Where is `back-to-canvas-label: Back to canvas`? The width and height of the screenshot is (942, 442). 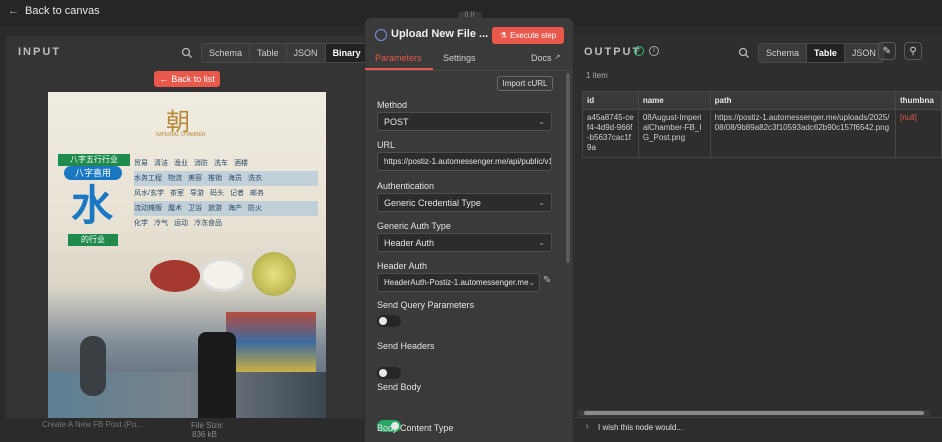
back-to-canvas-label: Back to canvas is located at coordinates (62, 11).